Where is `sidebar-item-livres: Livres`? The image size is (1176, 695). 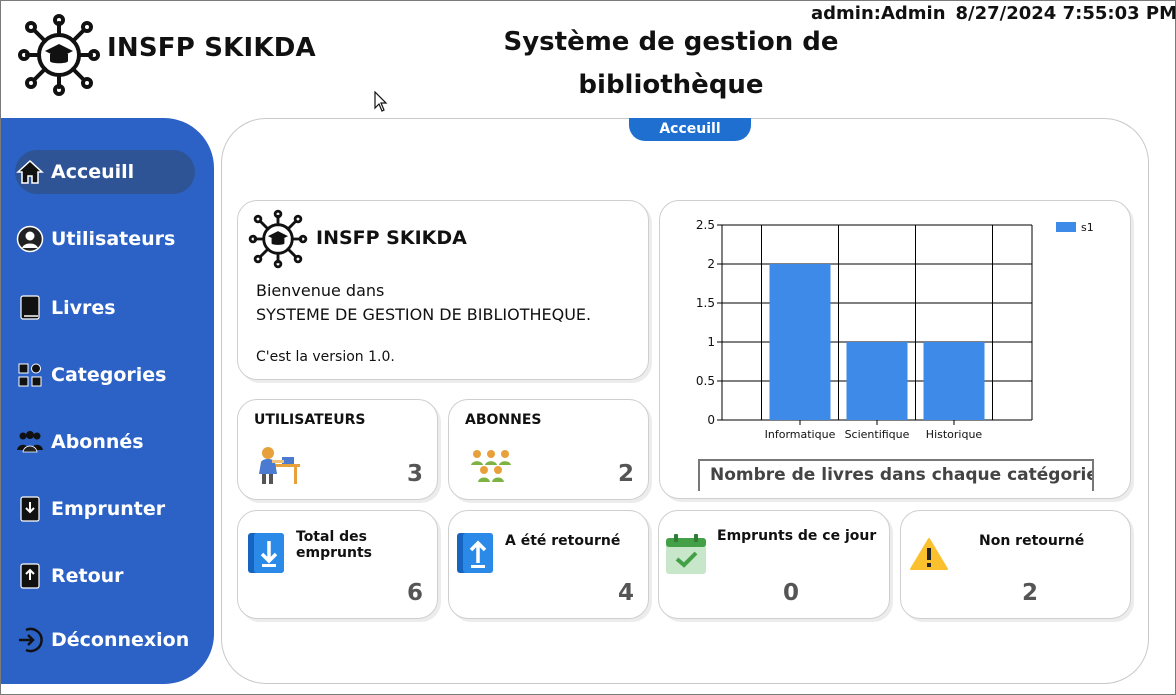
sidebar-item-livres: Livres is located at coordinates (105, 308).